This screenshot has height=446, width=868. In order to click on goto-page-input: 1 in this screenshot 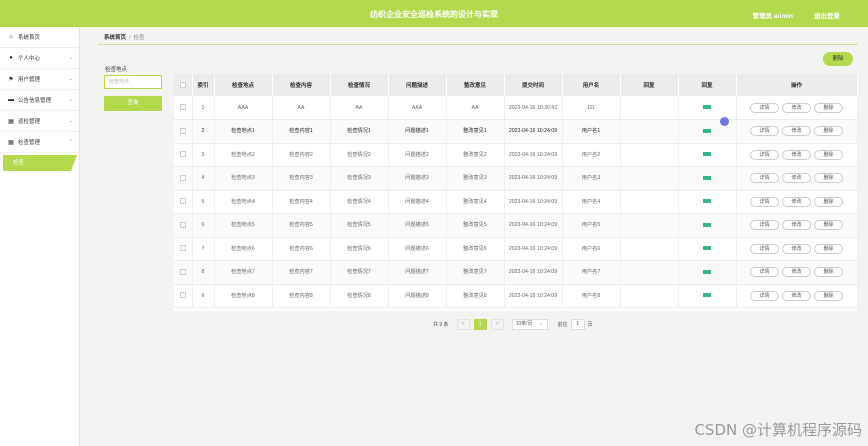, I will do `click(577, 324)`.